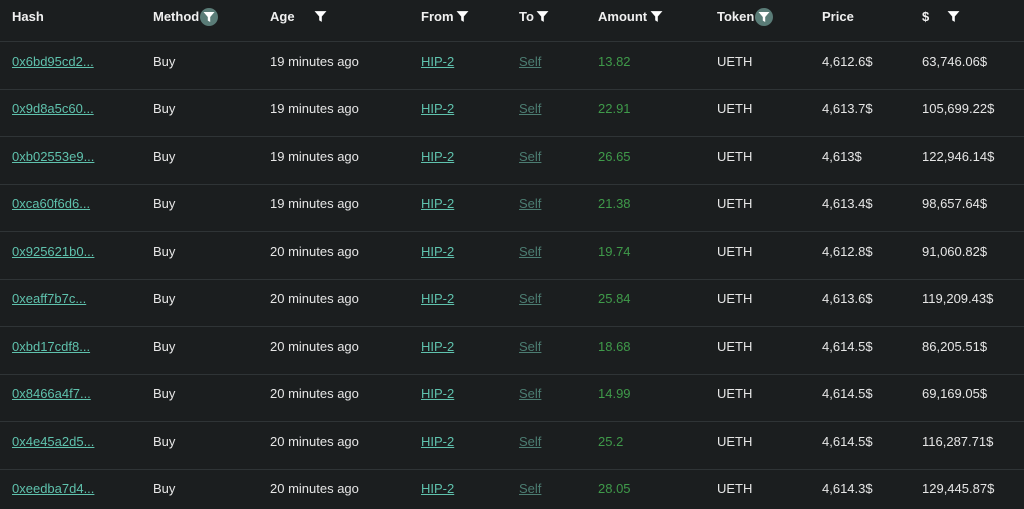  Describe the element at coordinates (437, 16) in the screenshot. I see `column-header-from-label: From` at that location.